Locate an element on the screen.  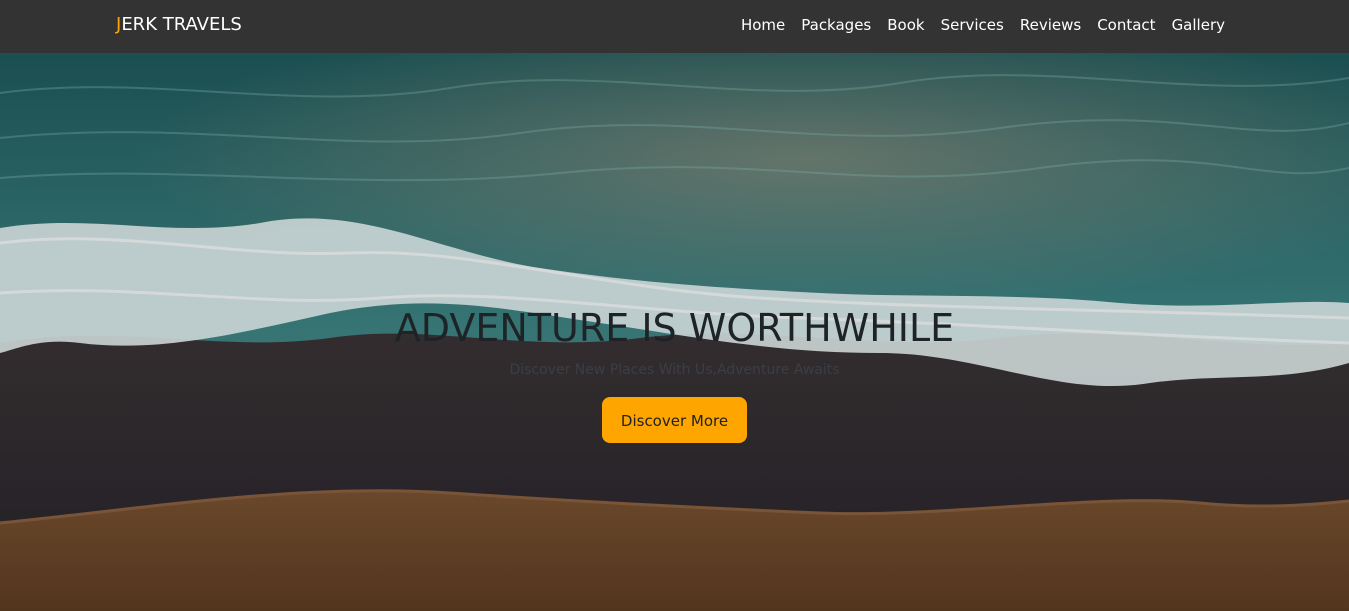
brand-name-rest: ERK TRAVELS is located at coordinates (181, 24).